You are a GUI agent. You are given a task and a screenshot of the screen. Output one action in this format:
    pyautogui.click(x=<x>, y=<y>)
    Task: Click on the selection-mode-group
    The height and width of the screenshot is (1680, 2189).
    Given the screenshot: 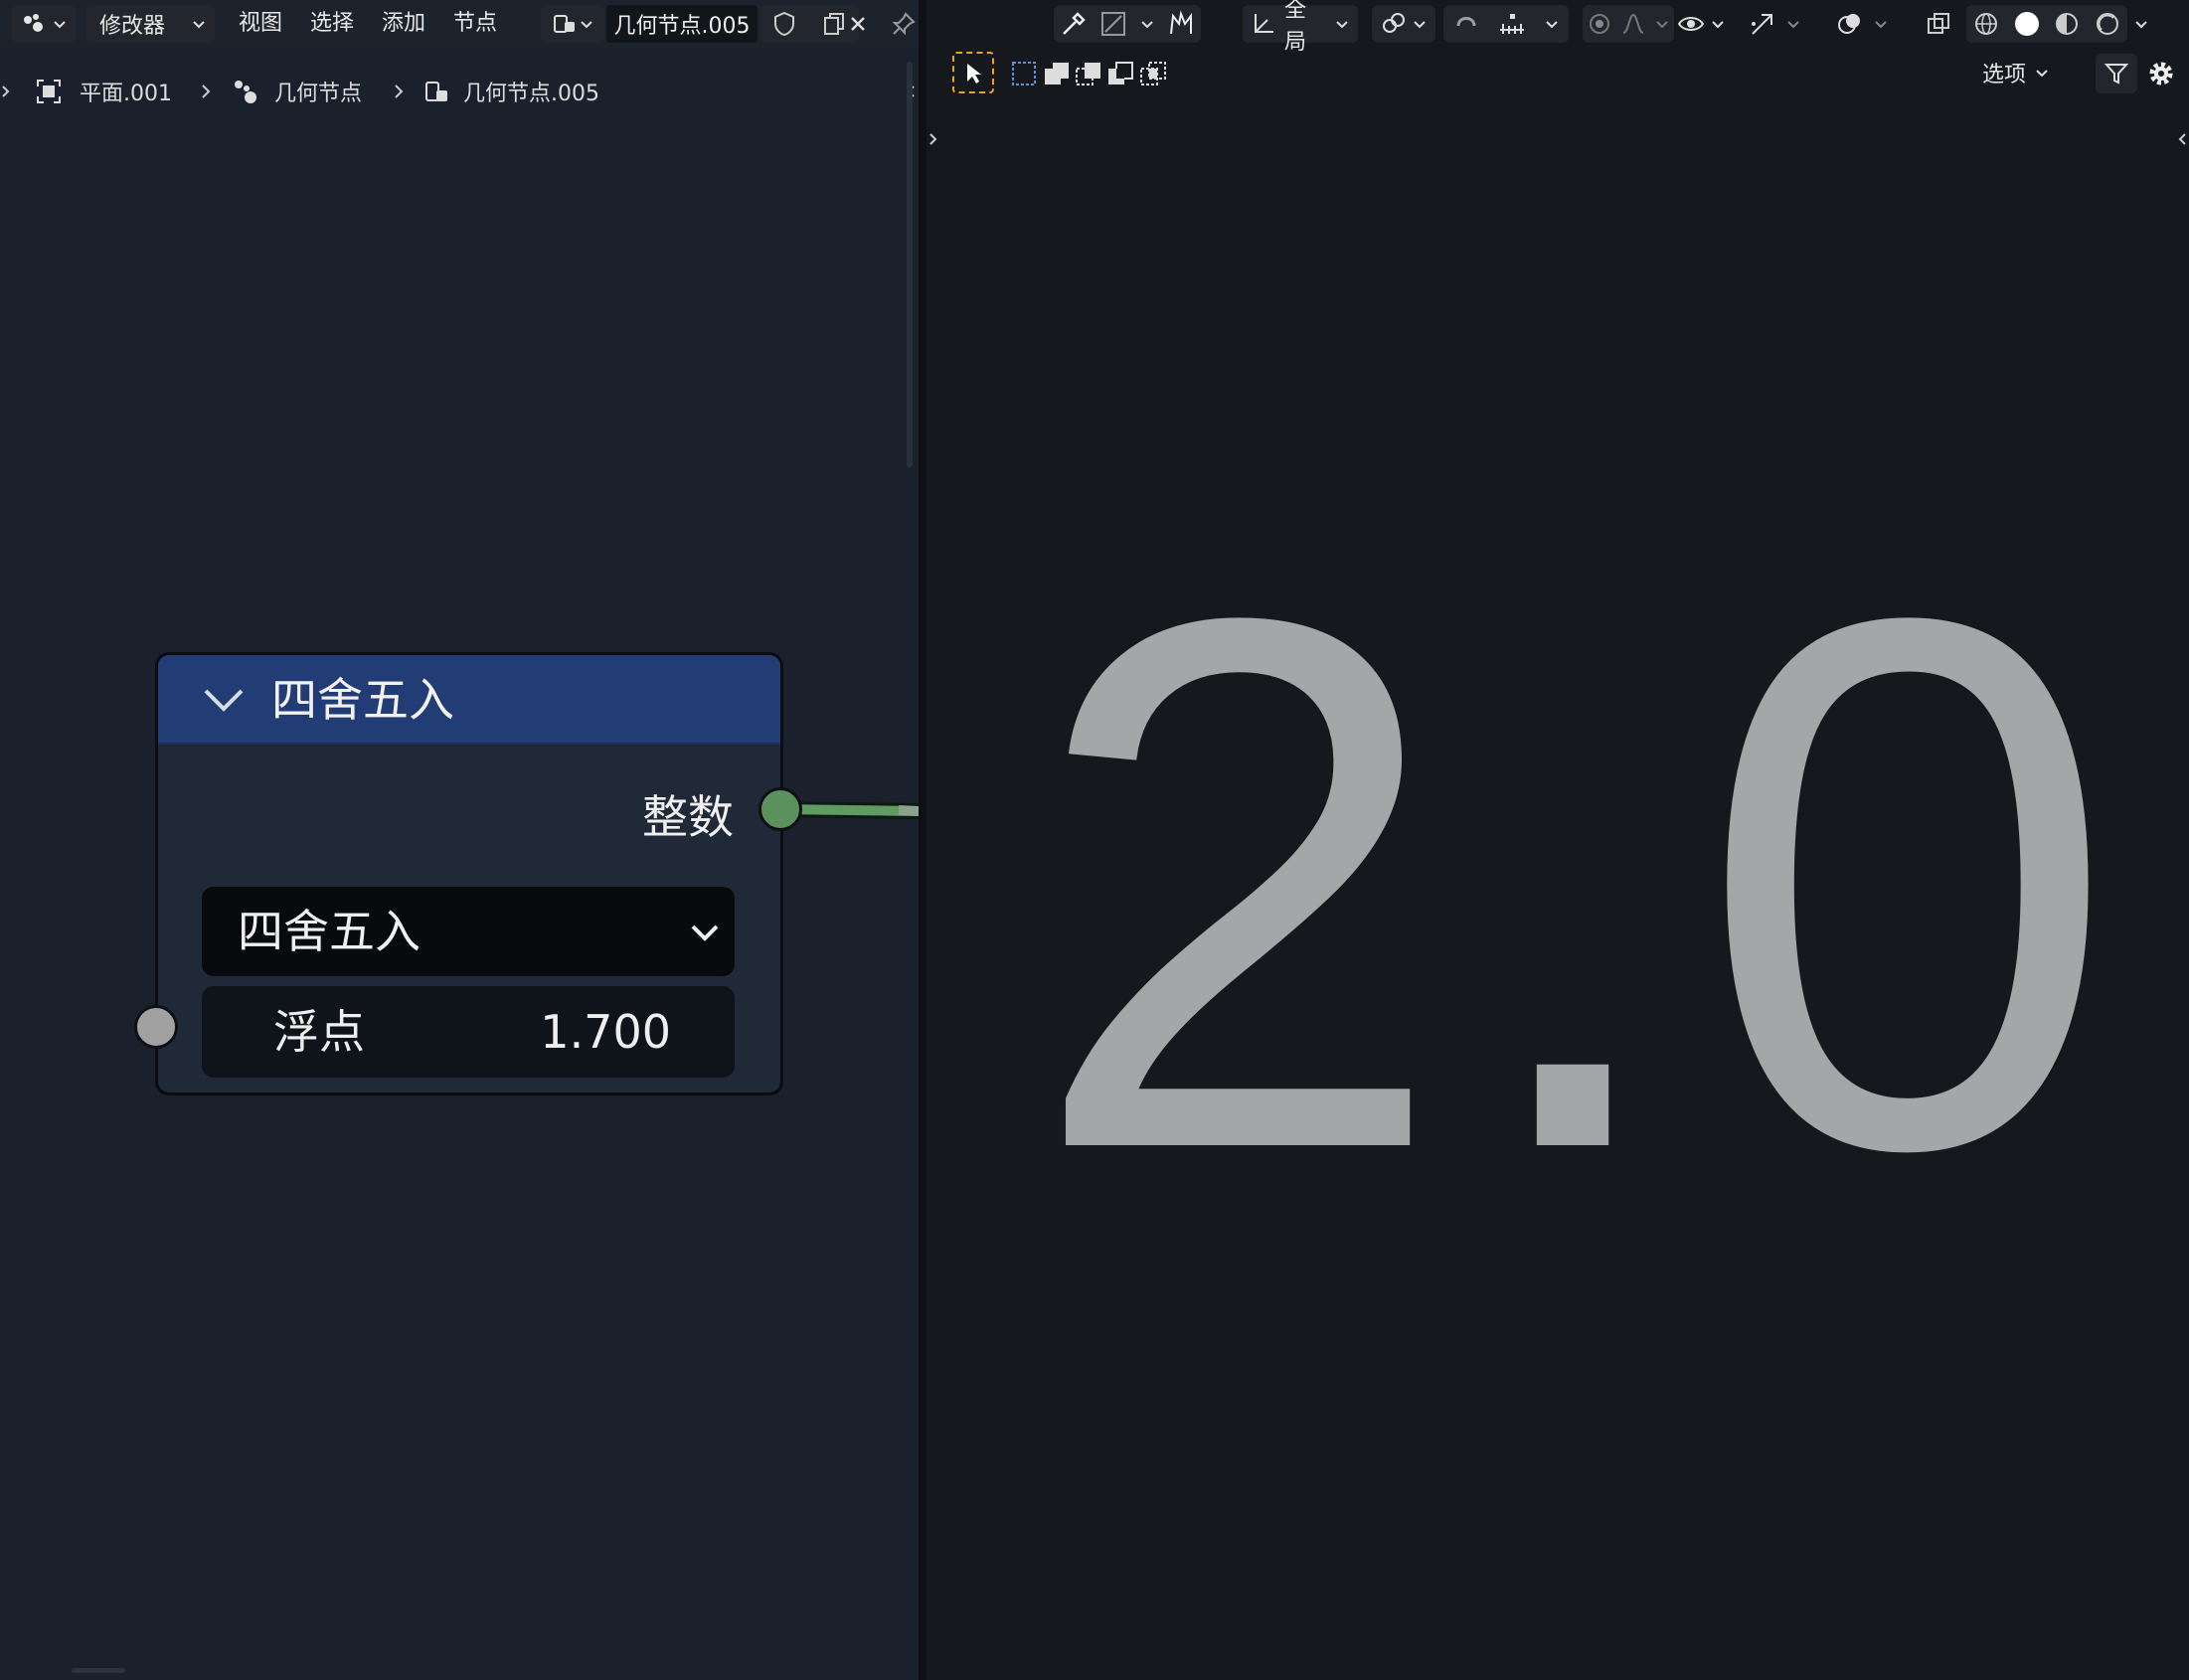 What is the action you would take?
    pyautogui.click(x=1088, y=73)
    